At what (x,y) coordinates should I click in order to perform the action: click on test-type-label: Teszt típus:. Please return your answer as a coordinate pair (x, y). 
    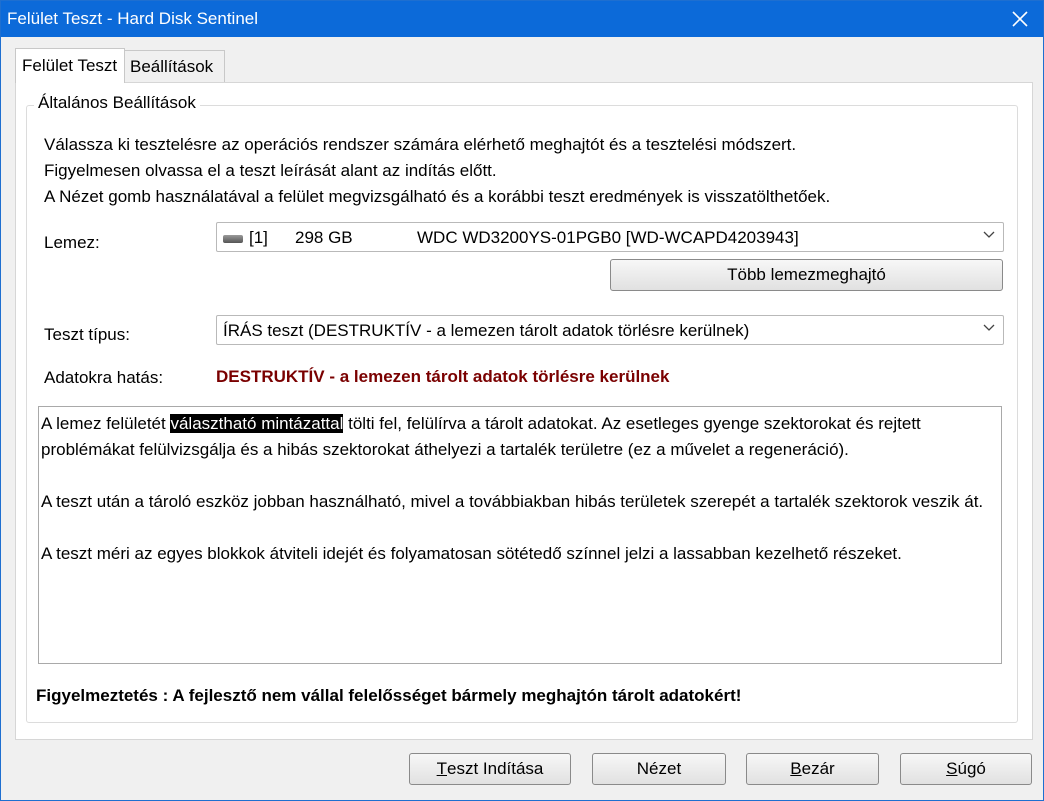
    Looking at the image, I should click on (87, 334).